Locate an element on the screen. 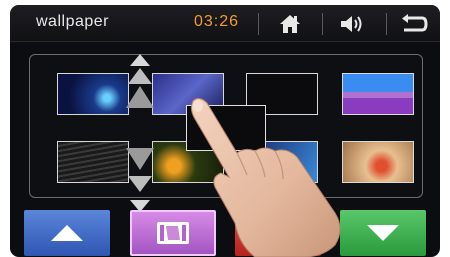 This screenshot has height=257, width=450. home-button is located at coordinates (290, 24).